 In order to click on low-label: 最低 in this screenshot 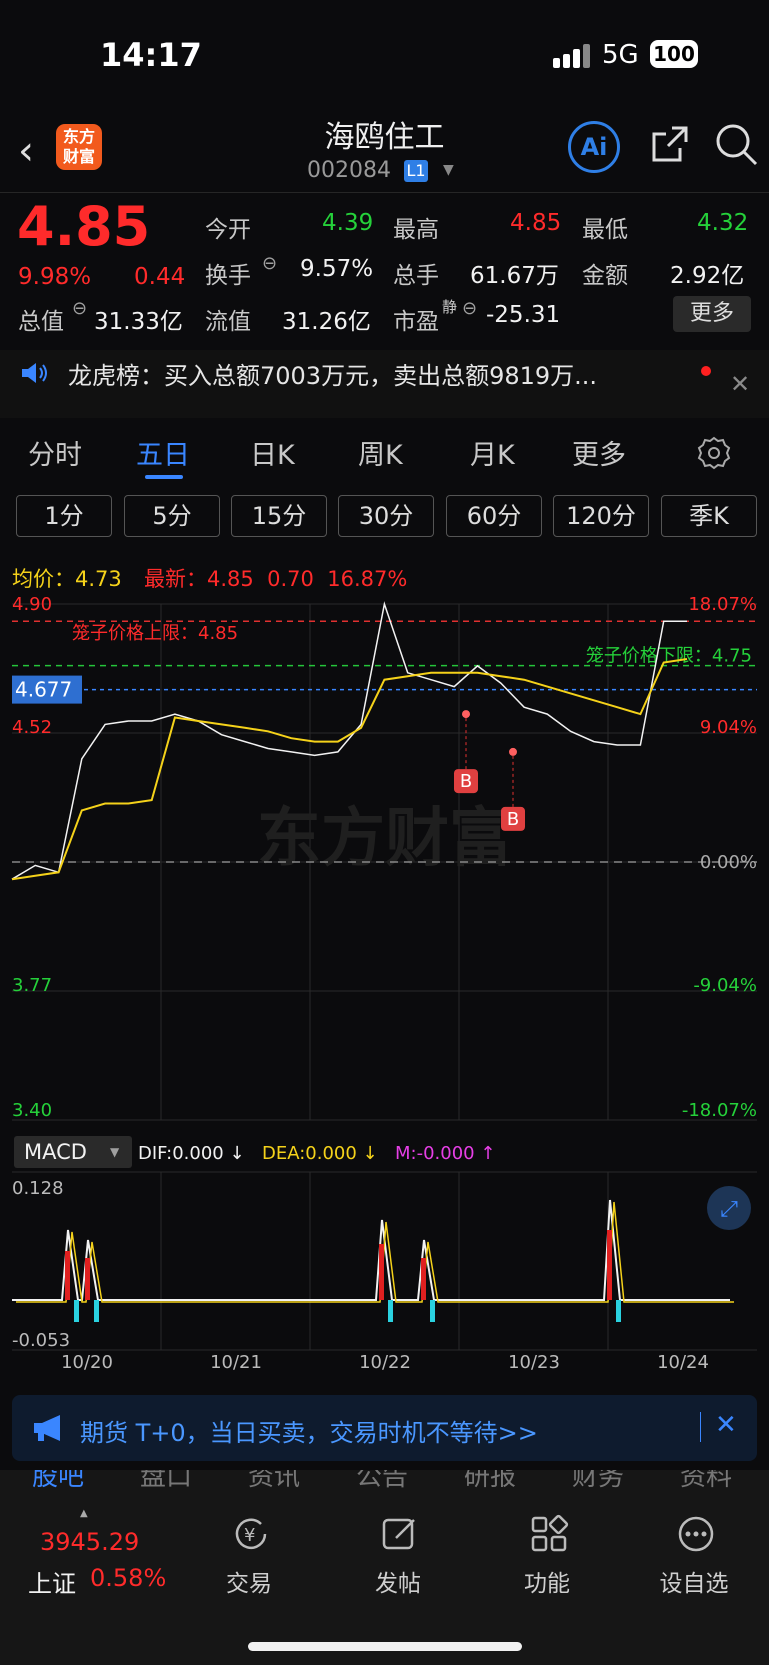, I will do `click(605, 230)`.